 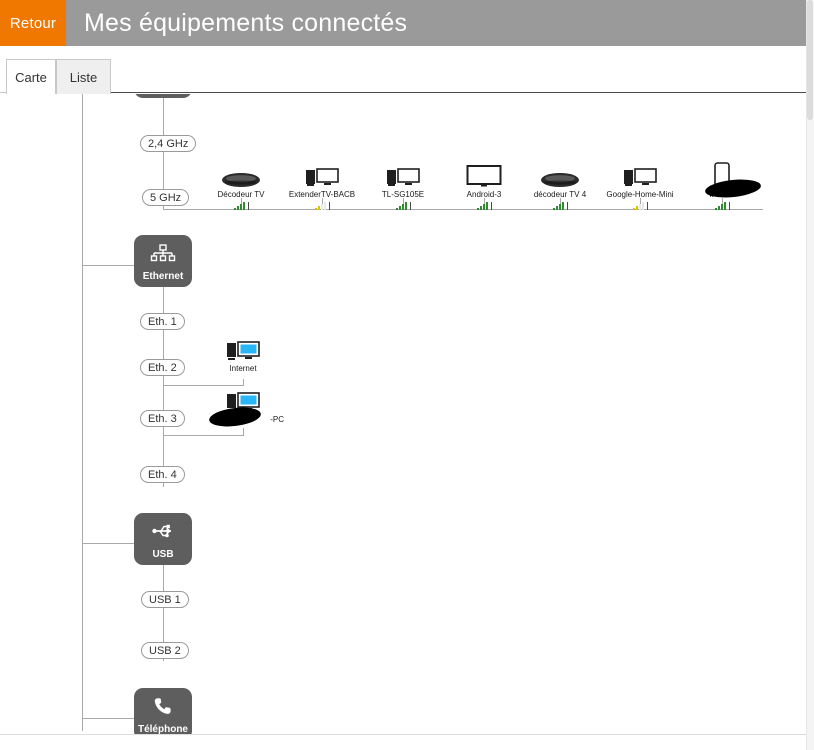 I want to click on eth2-link-h, so click(x=203, y=385).